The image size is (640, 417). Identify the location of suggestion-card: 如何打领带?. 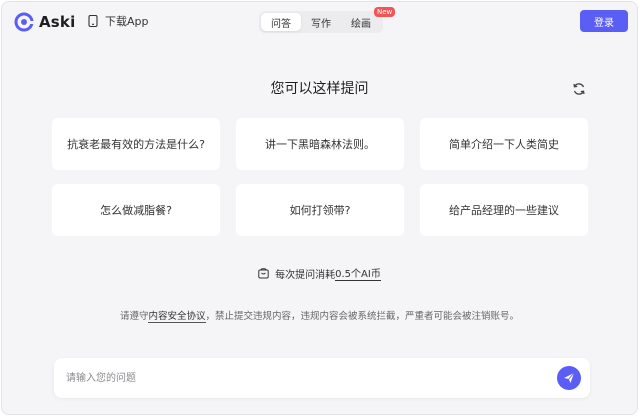
(320, 210).